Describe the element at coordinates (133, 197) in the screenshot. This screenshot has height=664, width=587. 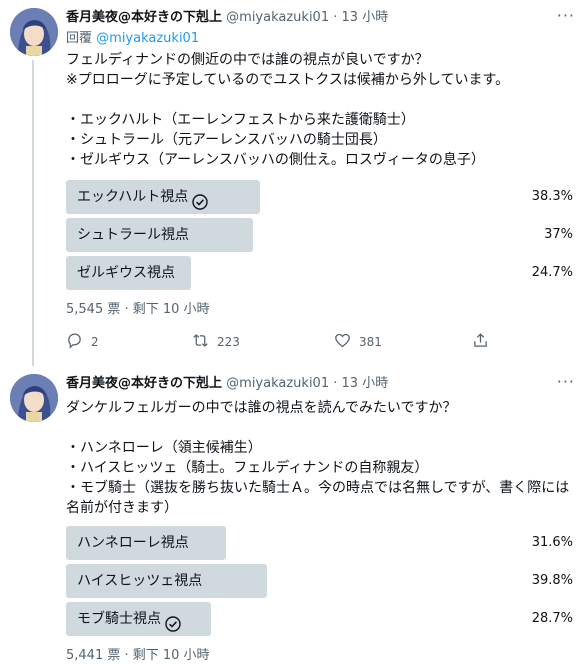
I see `poll-option-label: エックハルト視点` at that location.